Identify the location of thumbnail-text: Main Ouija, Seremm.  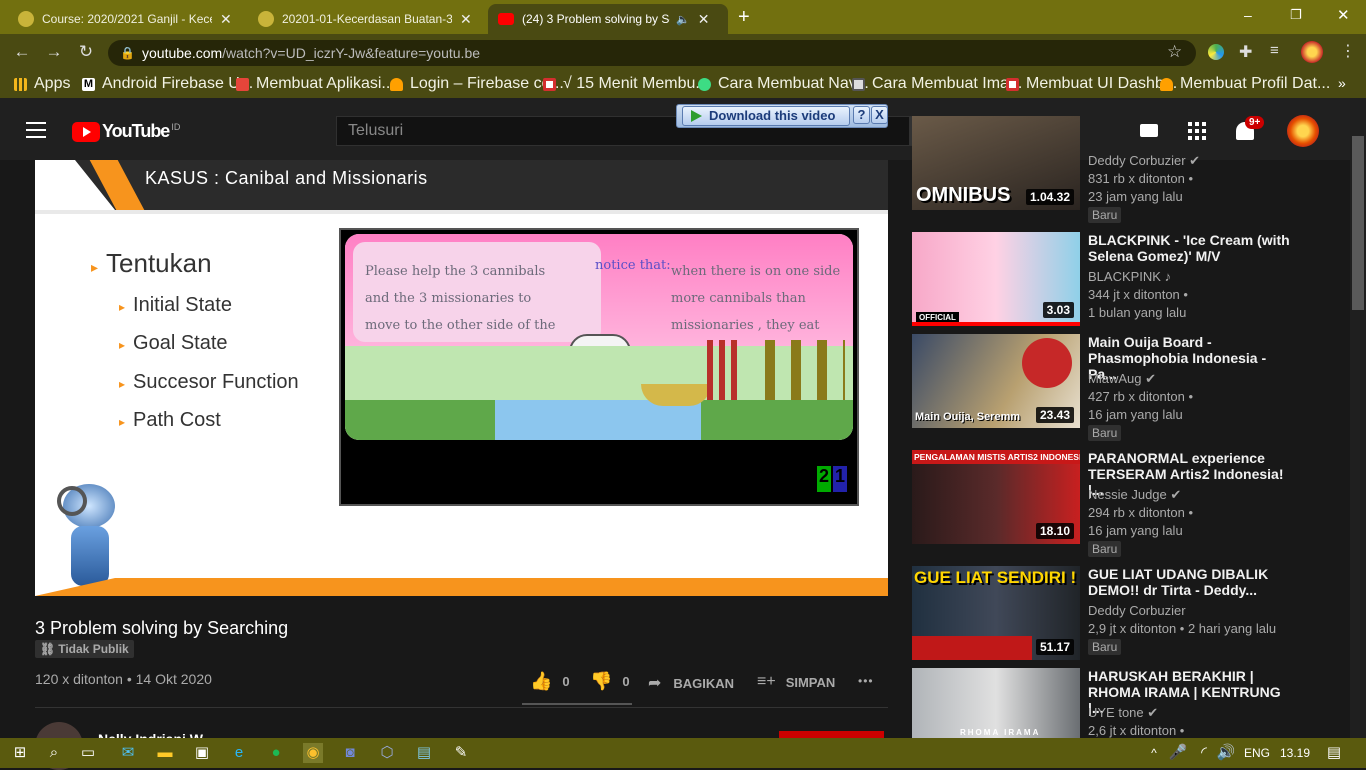
(968, 417).